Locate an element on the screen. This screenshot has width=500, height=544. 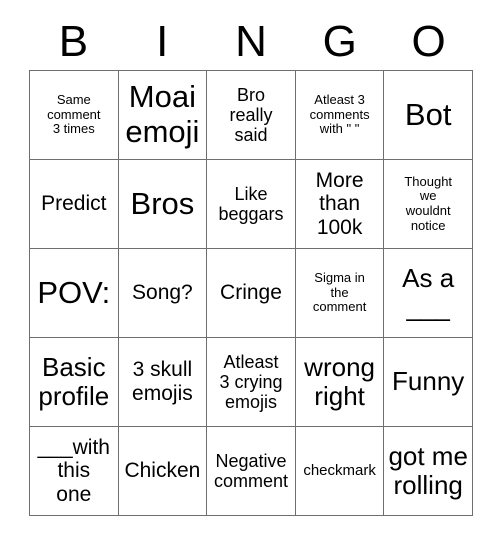
header-letter-i: I is located at coordinates (162, 41).